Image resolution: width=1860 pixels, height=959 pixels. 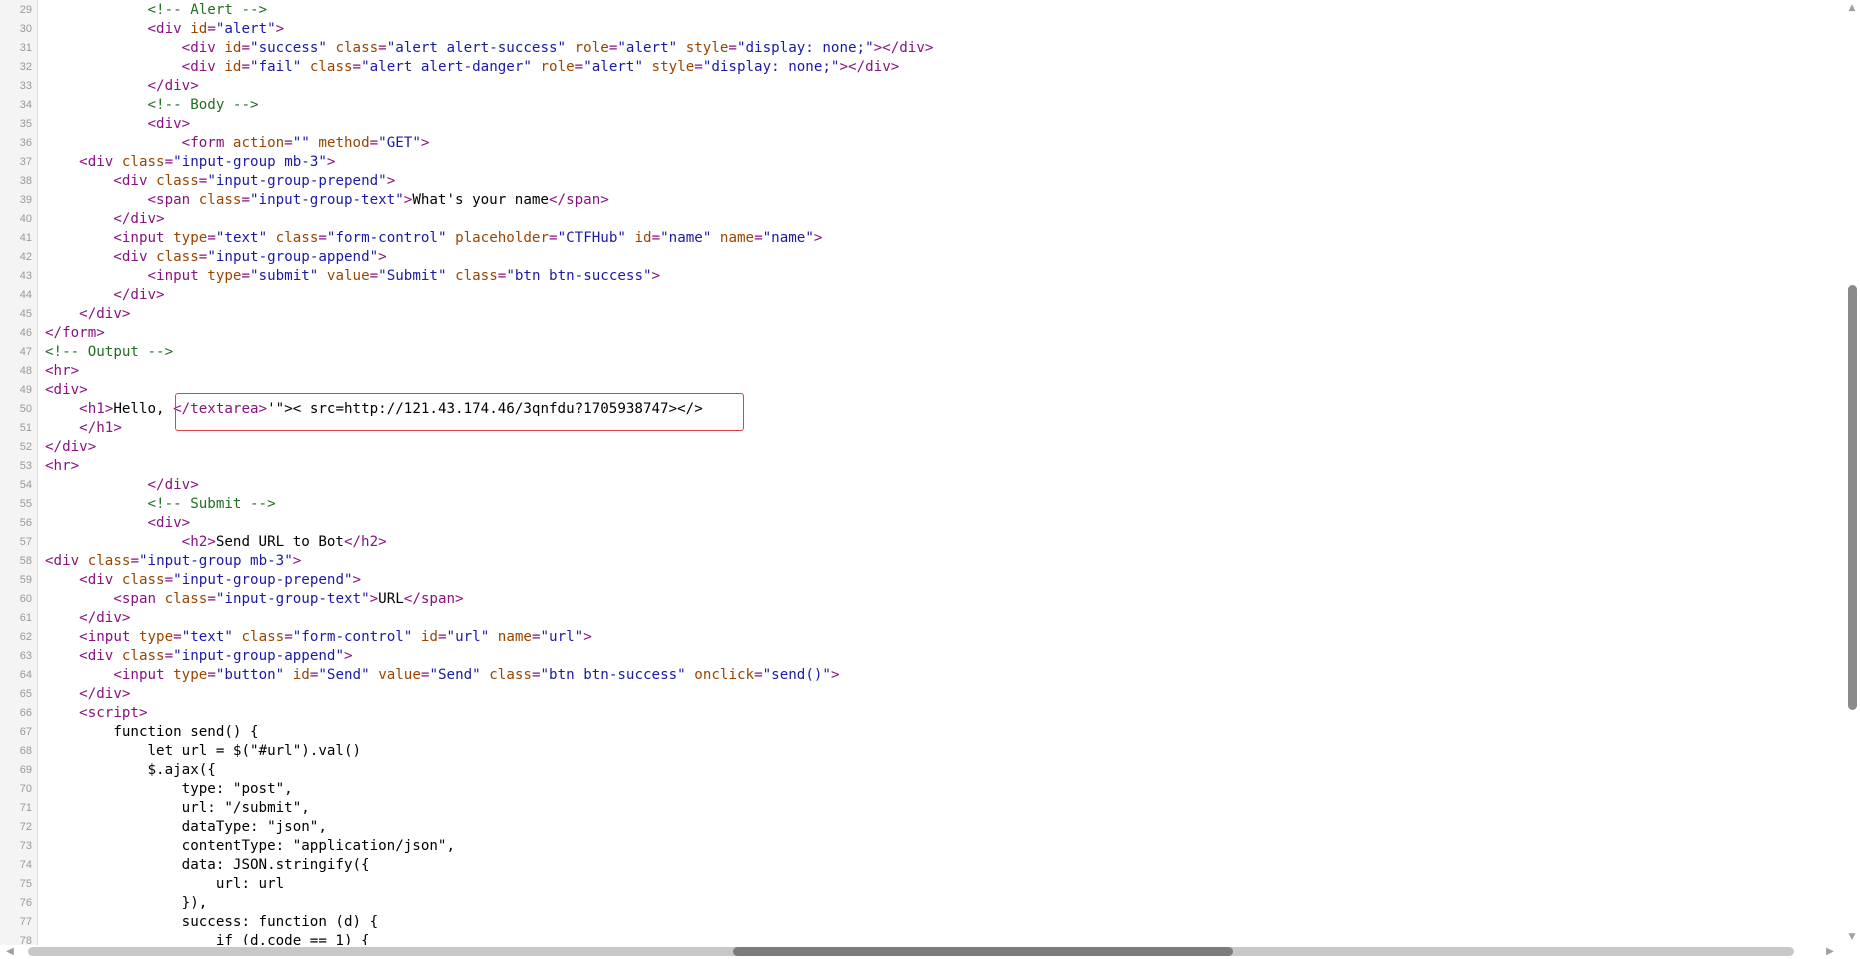 What do you see at coordinates (177, 276) in the screenshot?
I see `html-tag-token: <input` at bounding box center [177, 276].